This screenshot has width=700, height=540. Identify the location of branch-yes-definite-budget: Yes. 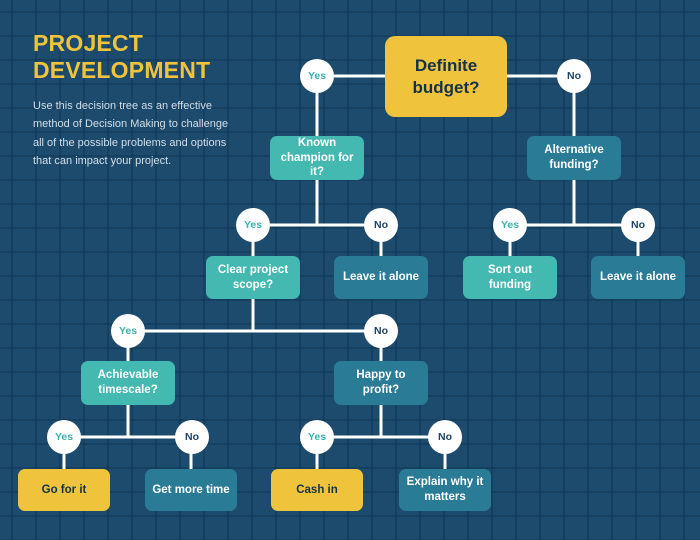
(317, 76).